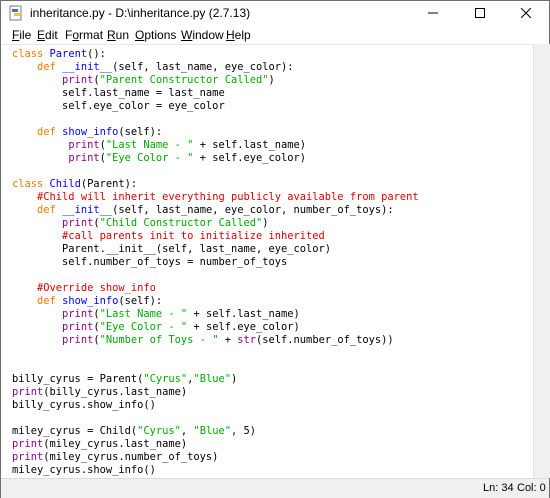  What do you see at coordinates (150, 262) in the screenshot?
I see `code-line: self.number_of_toys = number_of_toys` at bounding box center [150, 262].